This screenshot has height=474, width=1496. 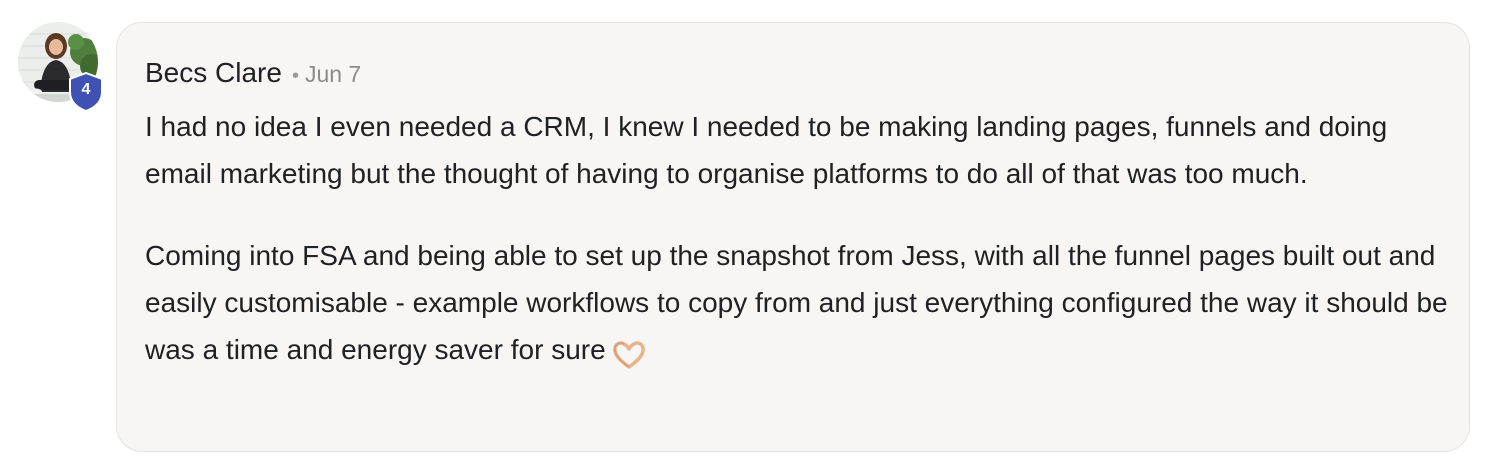 I want to click on author-avatar-wrap: 4, so click(x=60, y=67).